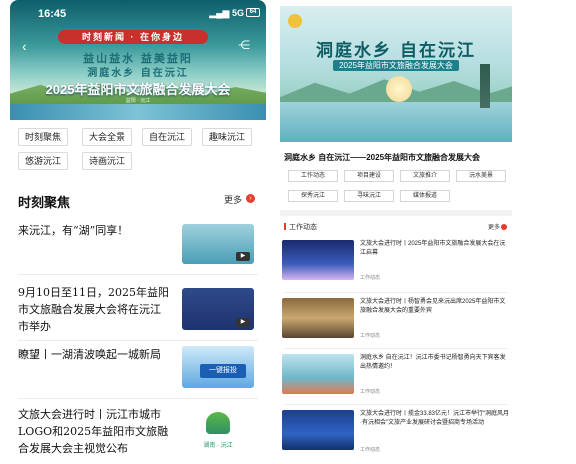  What do you see at coordinates (223, 371) in the screenshot?
I see `thumb-label: 一键报投` at bounding box center [223, 371].